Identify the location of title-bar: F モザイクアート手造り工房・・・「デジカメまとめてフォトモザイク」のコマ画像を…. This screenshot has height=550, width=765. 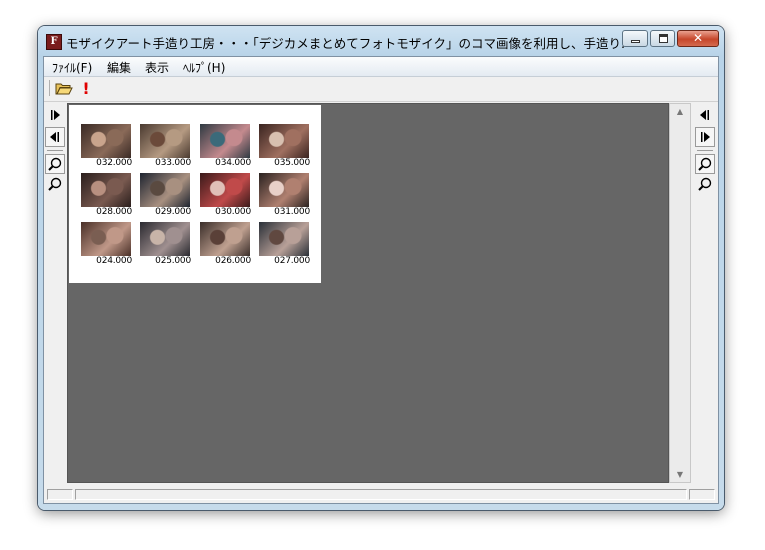
(381, 40).